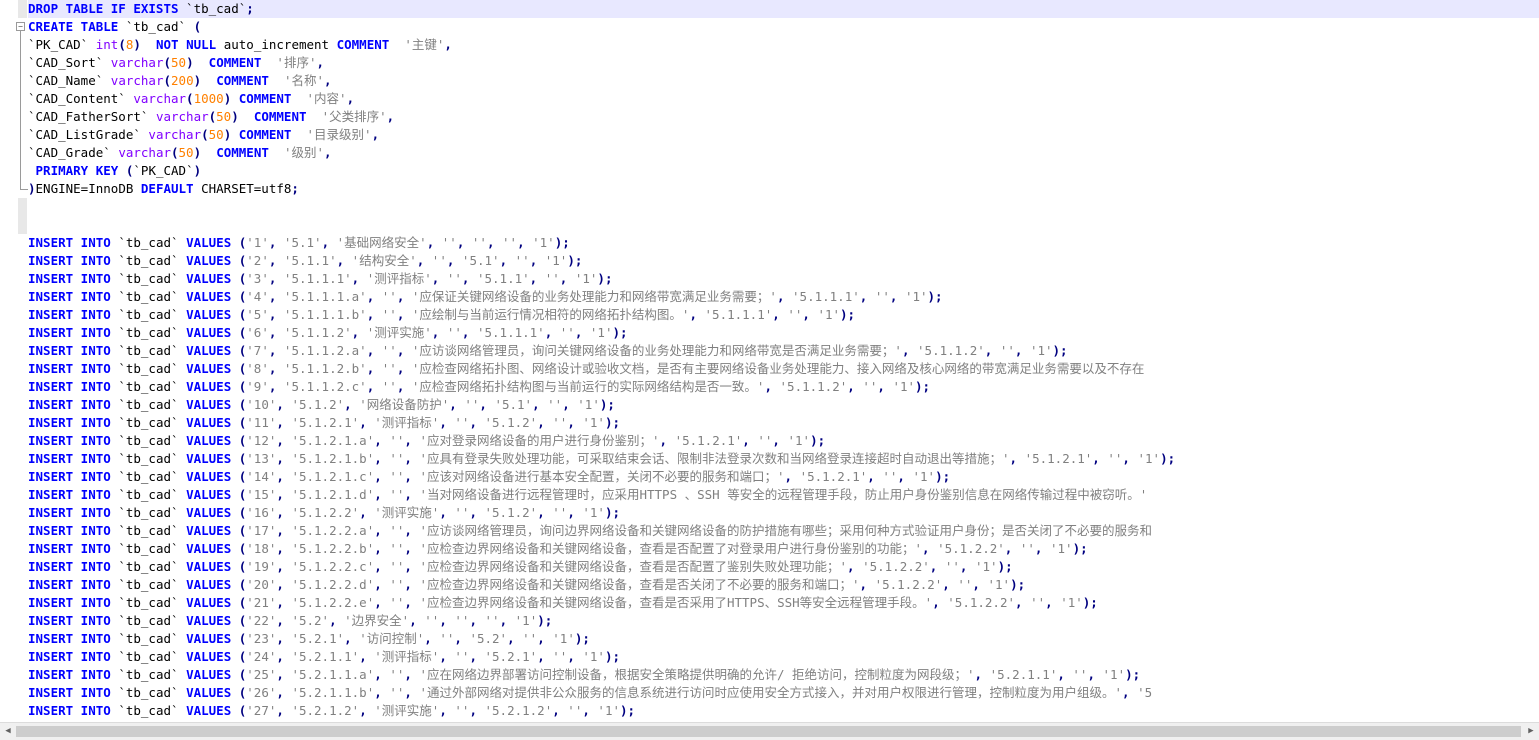  I want to click on horizontal-scrollbar: ◀ ▶, so click(769, 731).